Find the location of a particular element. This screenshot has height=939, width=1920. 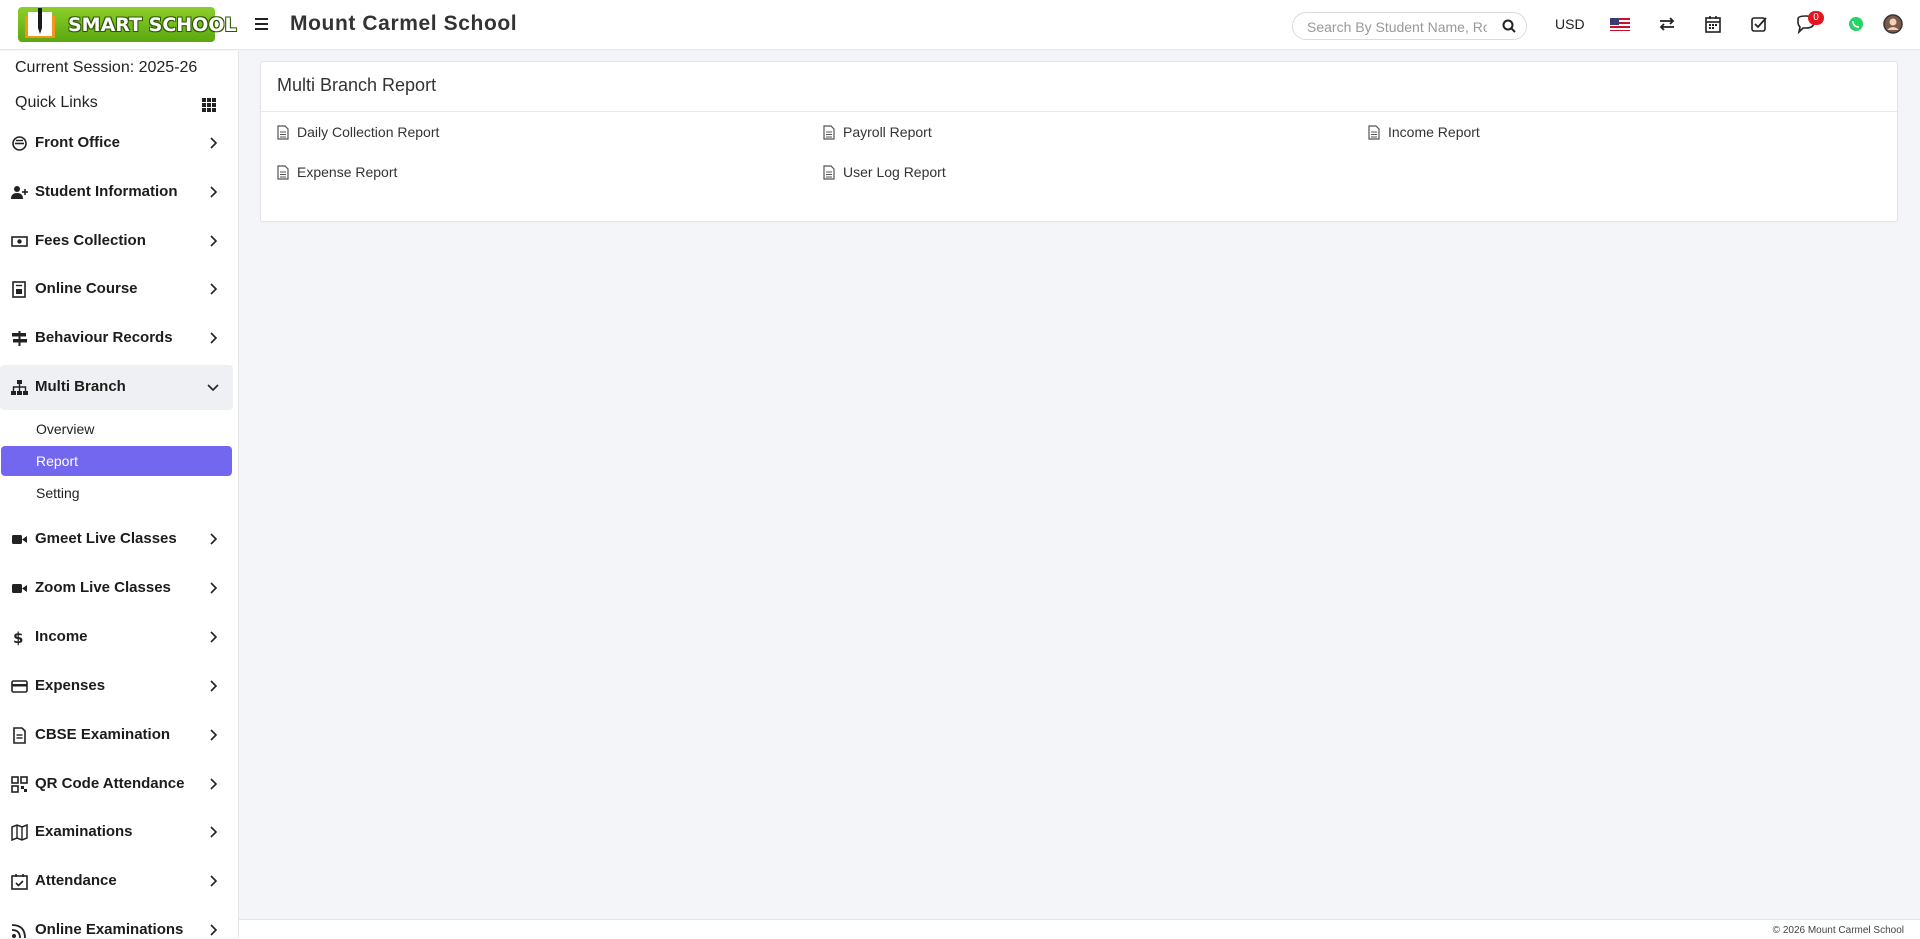

front-office-icon is located at coordinates (19, 143).